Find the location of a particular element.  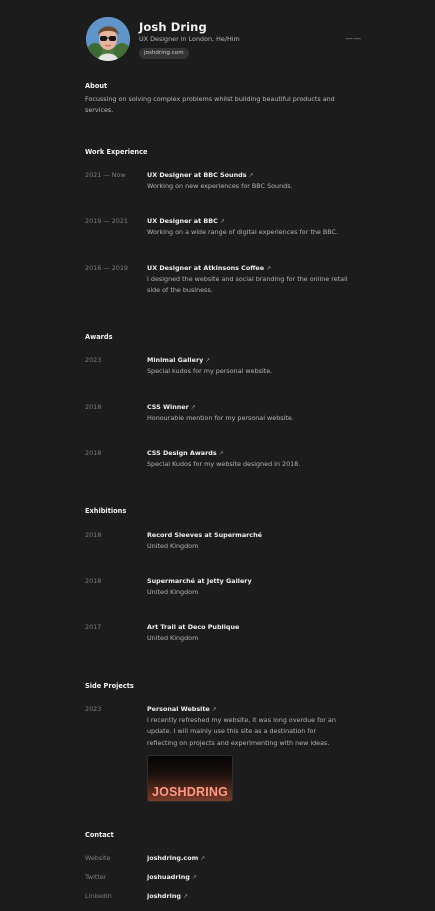

website-link-pill: joshdring.com is located at coordinates (164, 53).